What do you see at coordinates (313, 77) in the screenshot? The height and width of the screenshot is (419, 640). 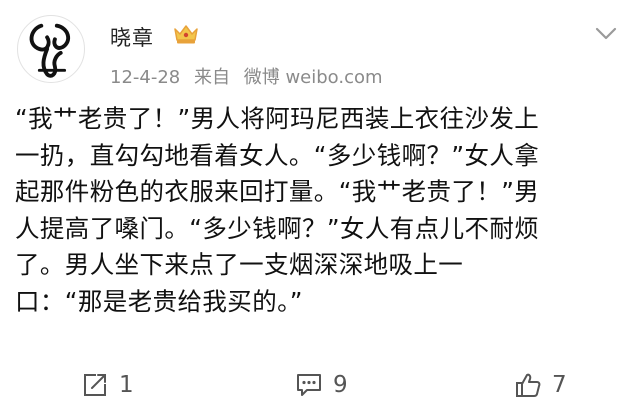 I see `post-source: 微博 weibo.com` at bounding box center [313, 77].